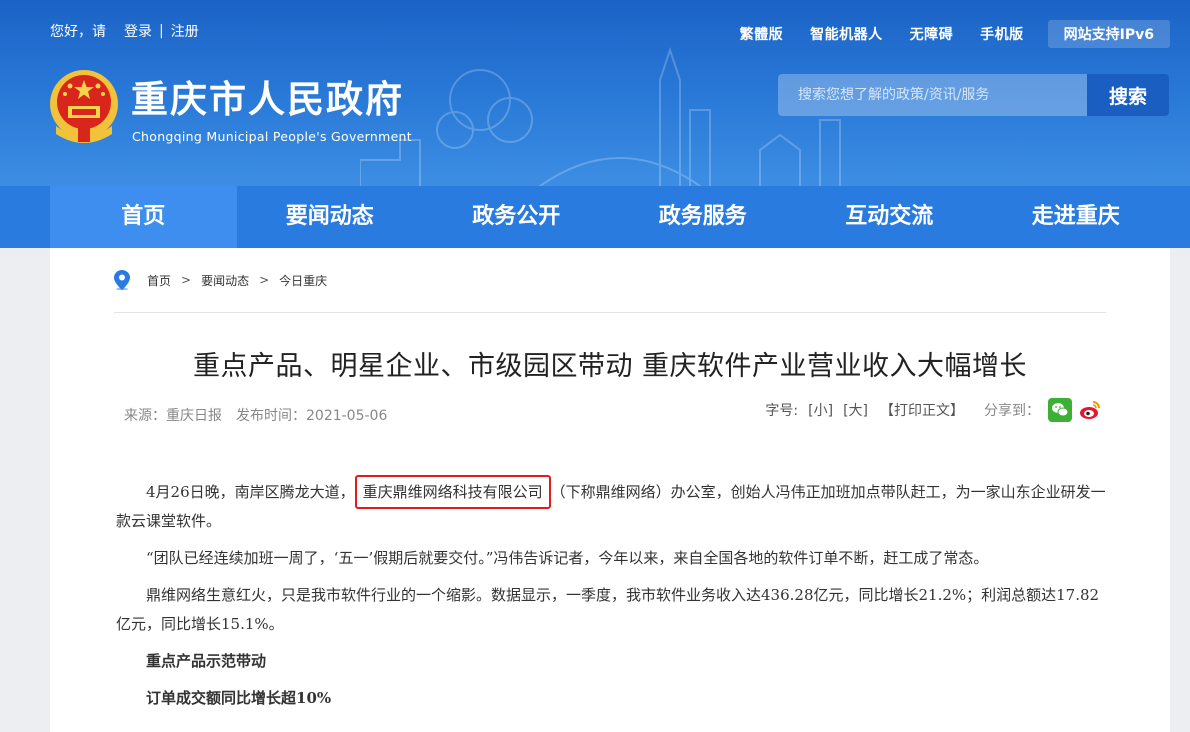  Describe the element at coordinates (922, 410) in the screenshot. I see `print-button: 【打印正文】` at that location.